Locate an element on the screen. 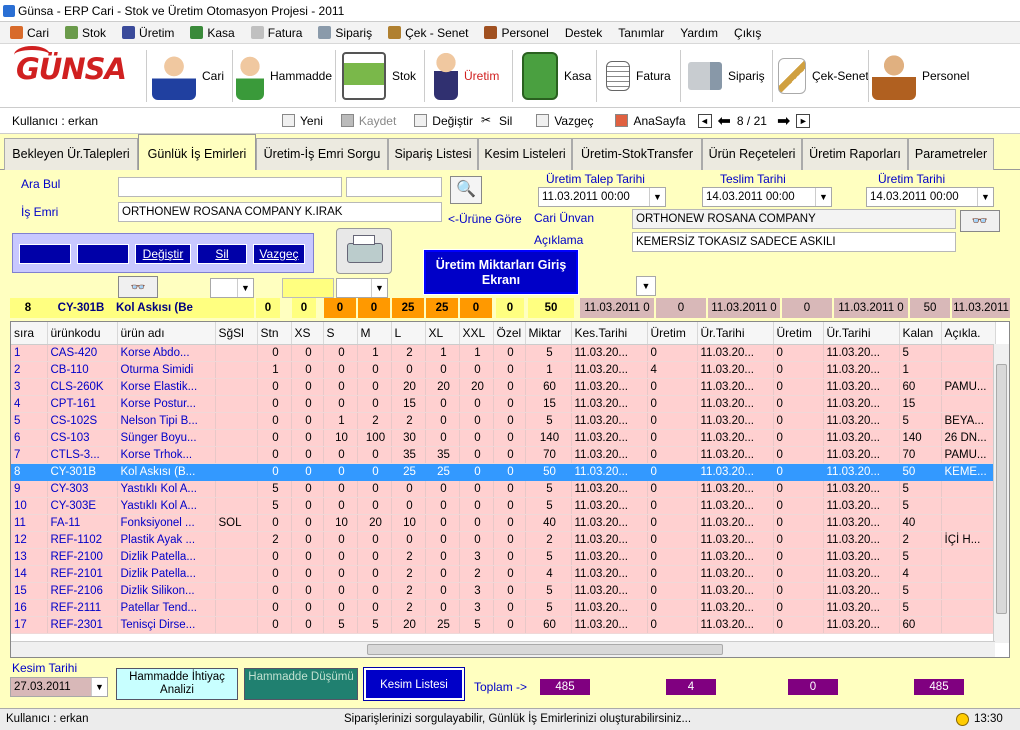  horizontal-scroll-thumb is located at coordinates (545, 649).